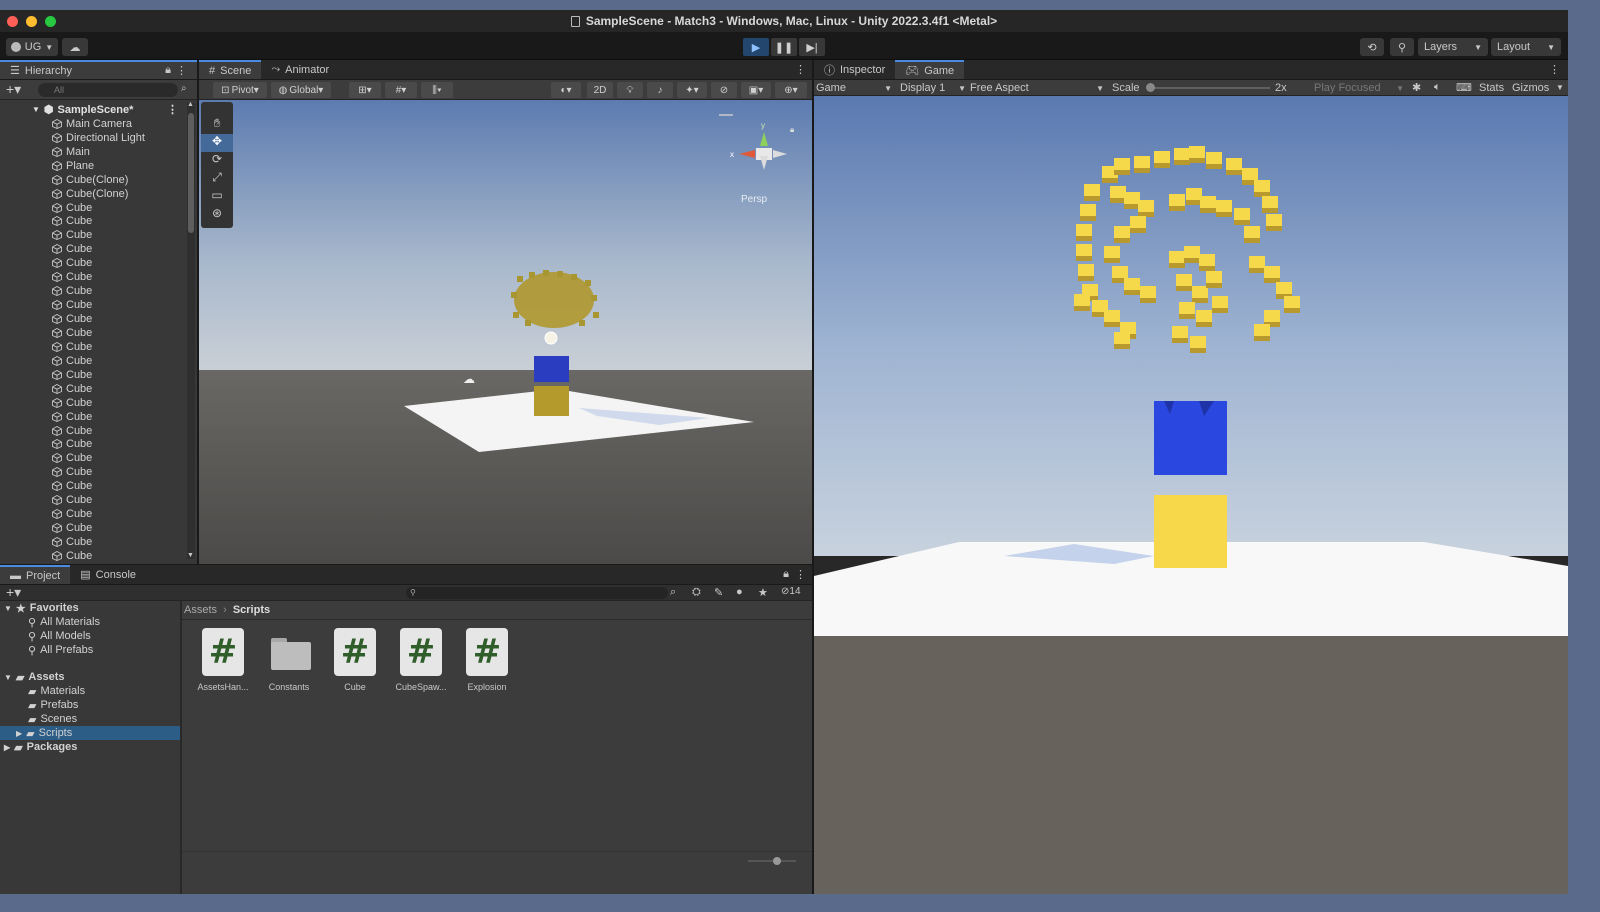 The height and width of the screenshot is (912, 1600). What do you see at coordinates (98, 69) in the screenshot?
I see `tab-hierarchy: ☰ Hierarchy 🔒︎ ⋮` at bounding box center [98, 69].